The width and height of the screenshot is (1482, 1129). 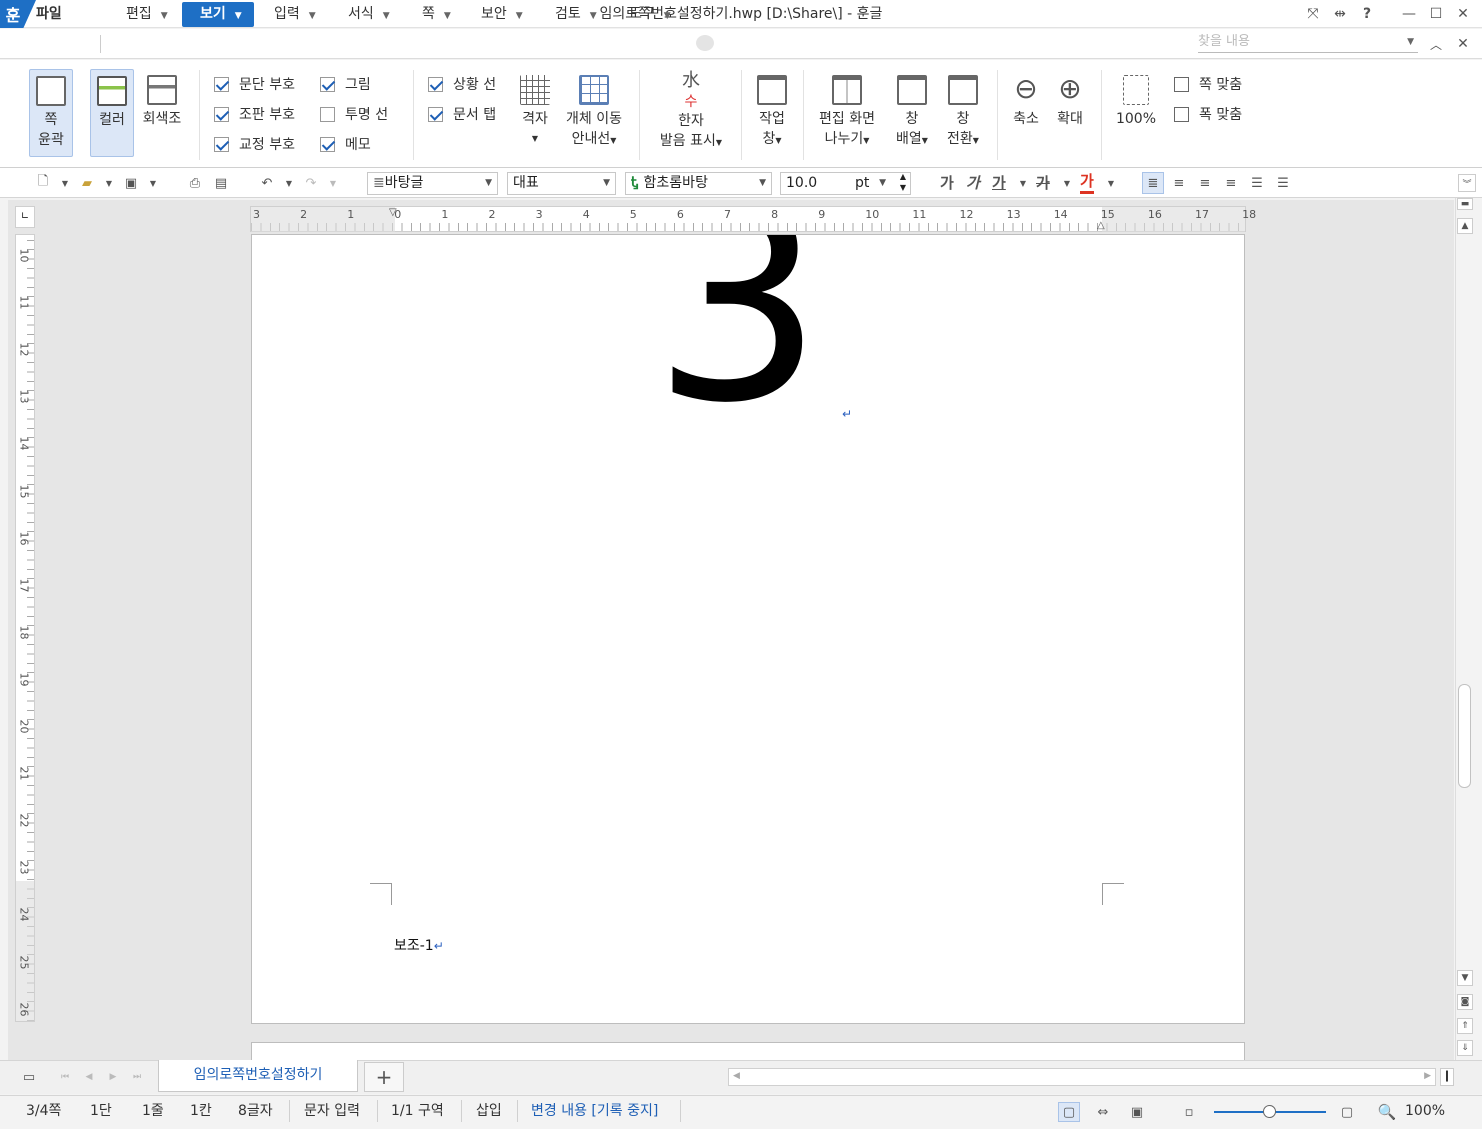 What do you see at coordinates (333, 183) in the screenshot?
I see `redo-dropdown-icon: ▼` at bounding box center [333, 183].